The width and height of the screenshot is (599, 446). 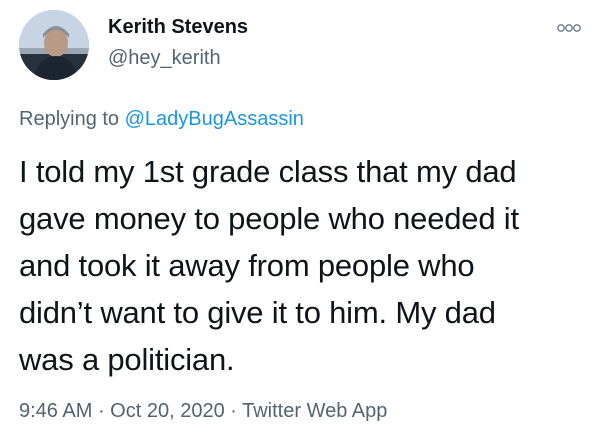 I want to click on avatar, so click(x=54, y=45).